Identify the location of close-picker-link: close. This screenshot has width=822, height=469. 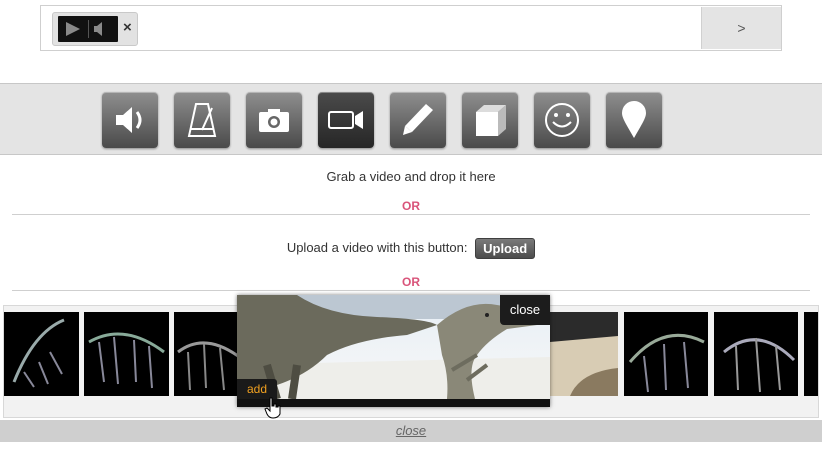
(411, 430).